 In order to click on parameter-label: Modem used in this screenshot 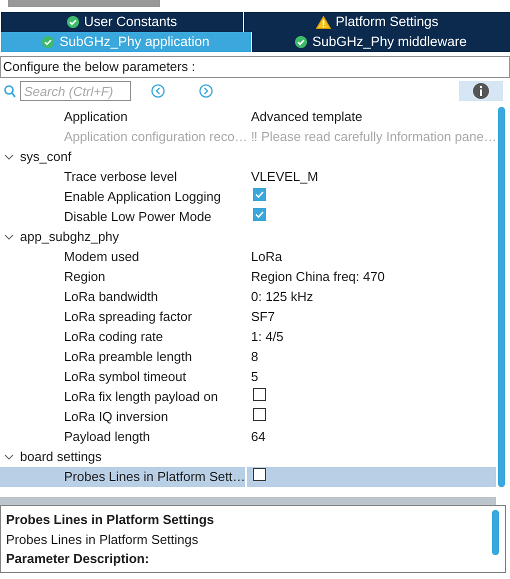, I will do `click(102, 256)`.